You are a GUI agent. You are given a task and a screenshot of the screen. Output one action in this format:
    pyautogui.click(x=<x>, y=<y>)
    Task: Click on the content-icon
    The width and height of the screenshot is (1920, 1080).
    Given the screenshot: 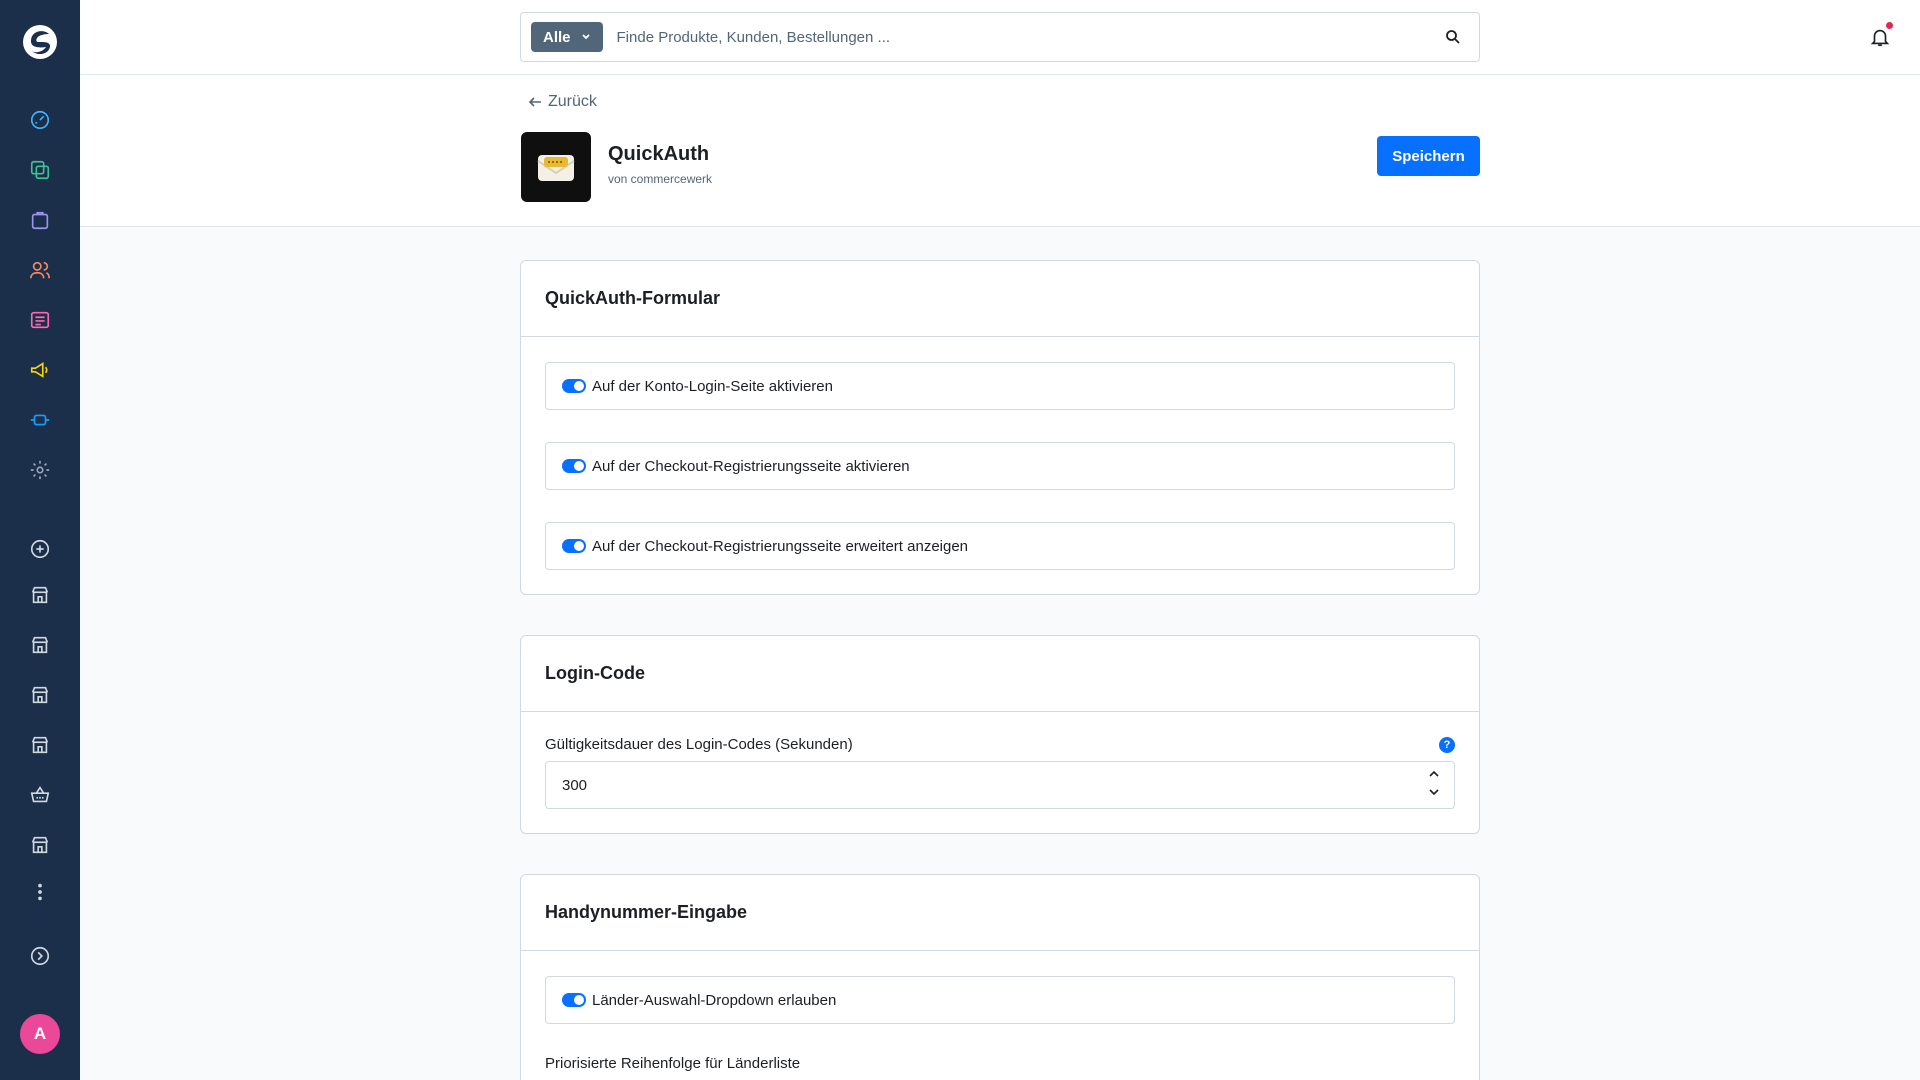 What is the action you would take?
    pyautogui.click(x=40, y=320)
    